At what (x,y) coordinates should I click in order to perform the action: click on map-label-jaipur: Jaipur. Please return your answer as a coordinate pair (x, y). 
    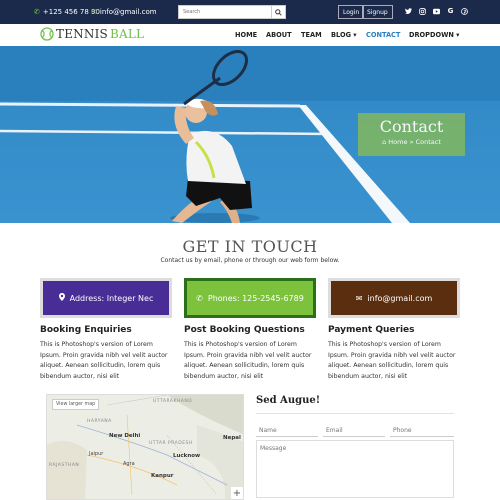
    Looking at the image, I should click on (96, 454).